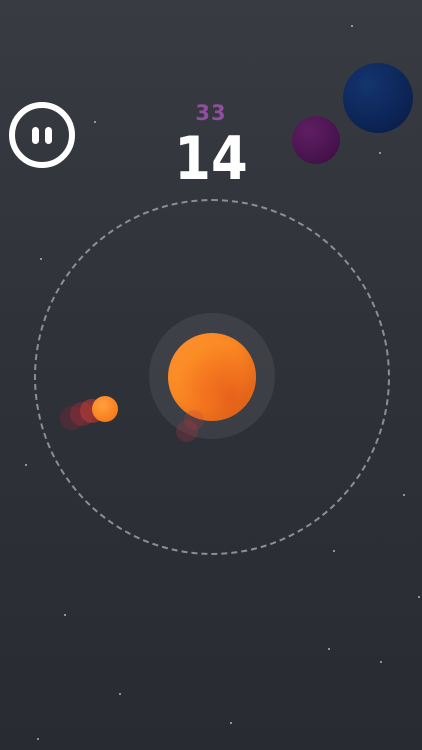 Image resolution: width=422 pixels, height=750 pixels. Describe the element at coordinates (42, 135) in the screenshot. I see `pause-button` at that location.